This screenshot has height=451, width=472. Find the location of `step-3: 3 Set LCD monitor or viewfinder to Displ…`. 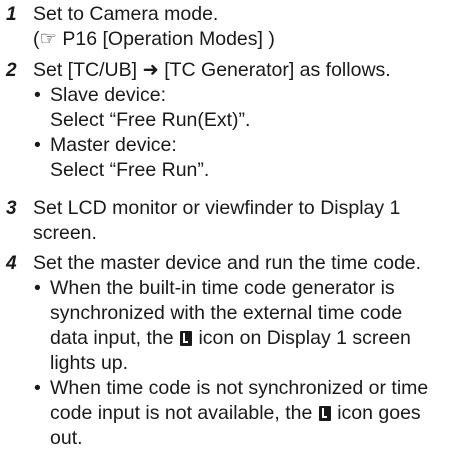

step-3: 3 Set LCD monitor or viewfinder to Displ… is located at coordinates (236, 221).